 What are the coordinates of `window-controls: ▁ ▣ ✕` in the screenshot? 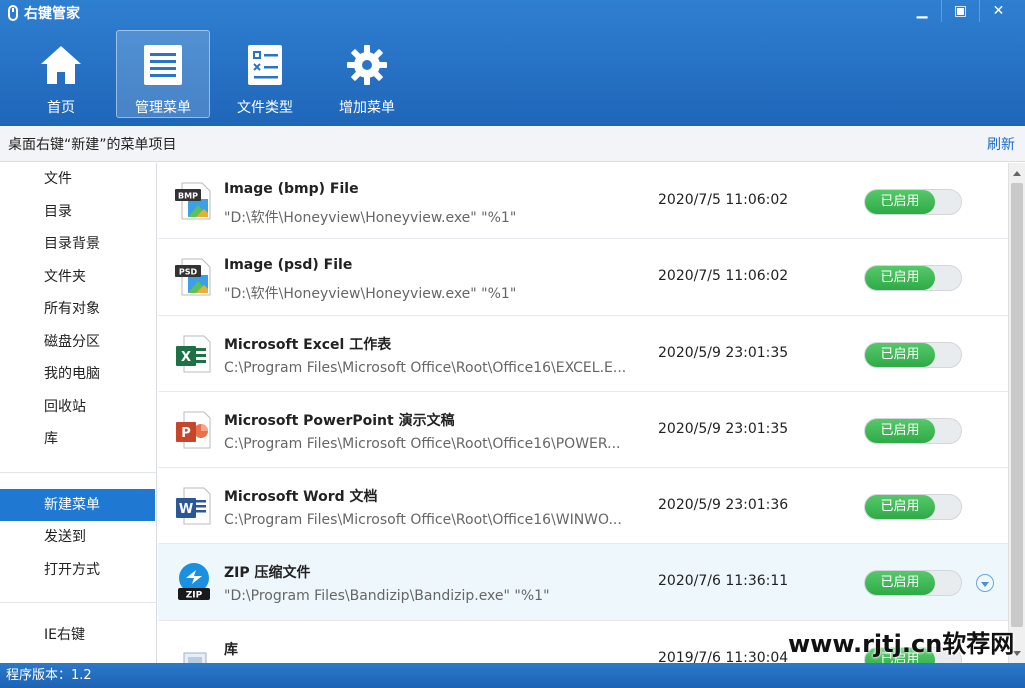 It's located at (960, 11).